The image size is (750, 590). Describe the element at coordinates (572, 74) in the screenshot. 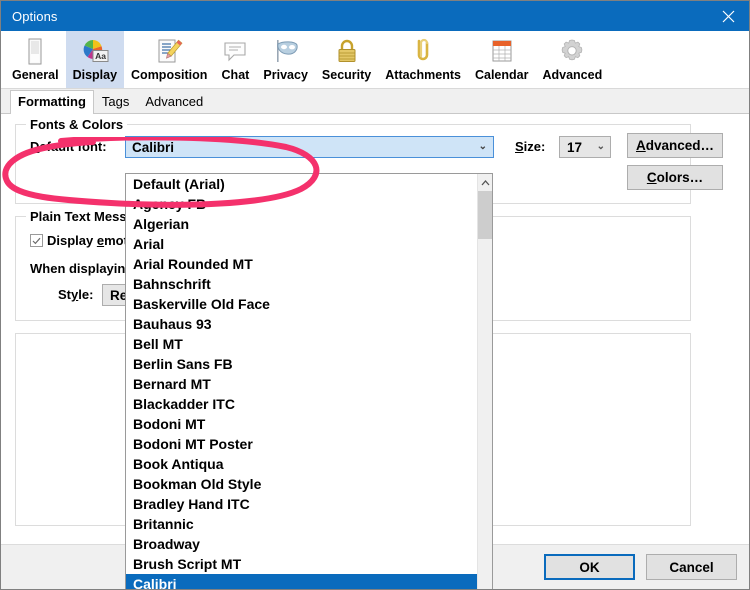

I see `toolbar-label: Advanced` at that location.